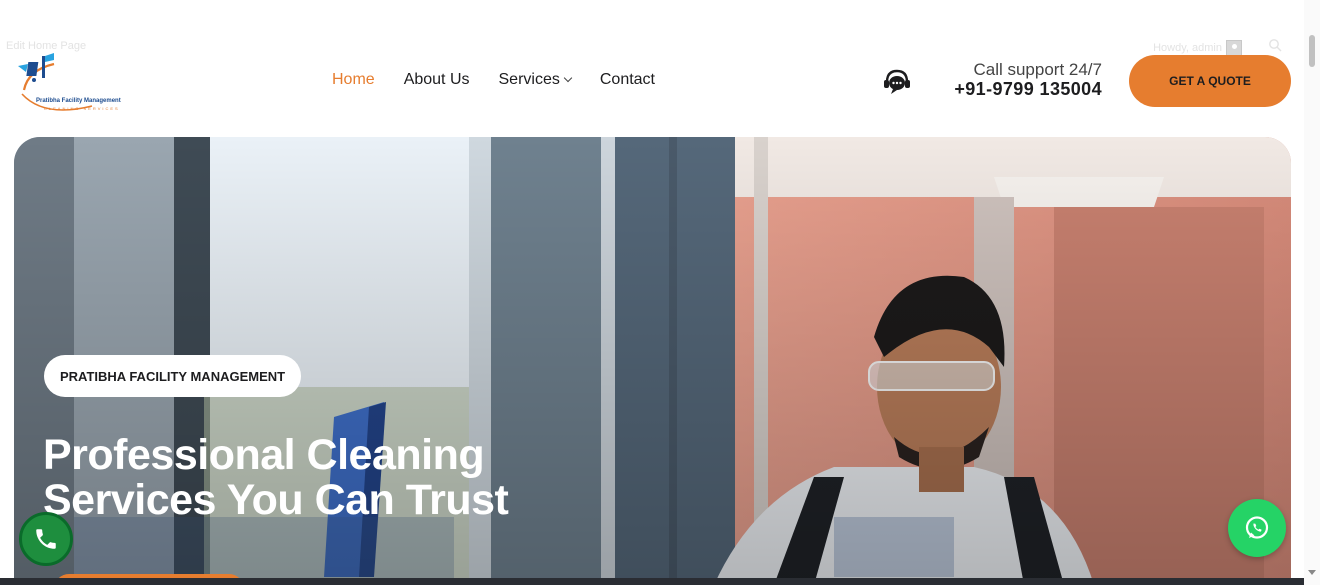 This screenshot has width=1320, height=585. Describe the element at coordinates (529, 79) in the screenshot. I see `nav-item-services-label: Services` at that location.